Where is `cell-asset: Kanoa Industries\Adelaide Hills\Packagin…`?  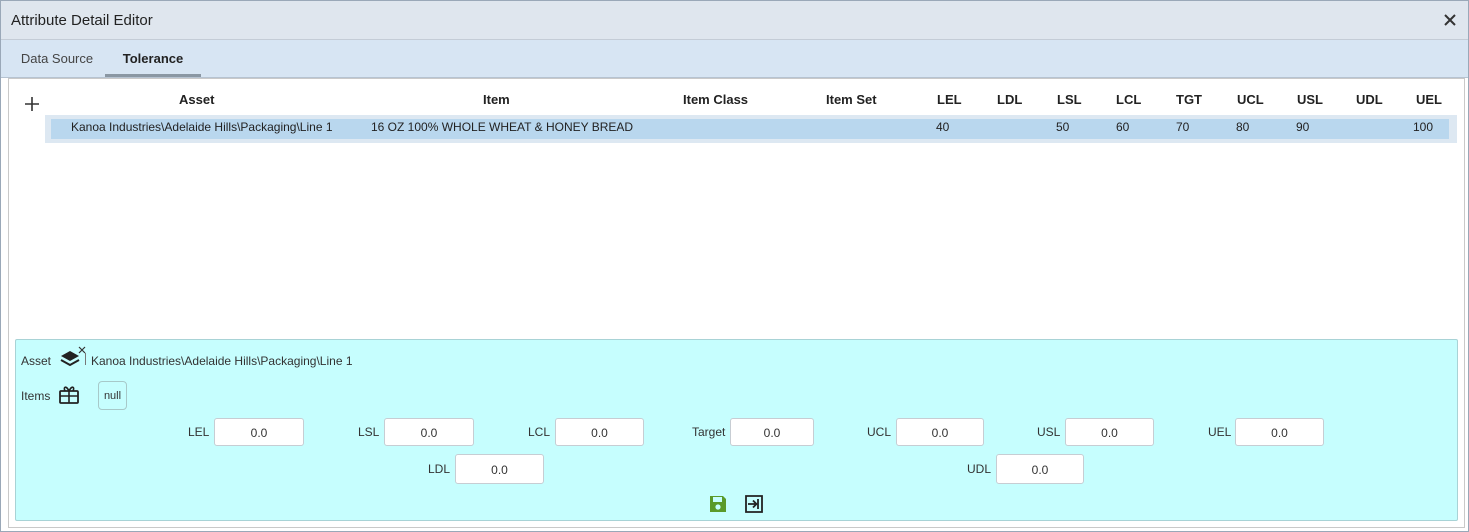 cell-asset: Kanoa Industries\Adelaide Hills\Packagin… is located at coordinates (202, 127).